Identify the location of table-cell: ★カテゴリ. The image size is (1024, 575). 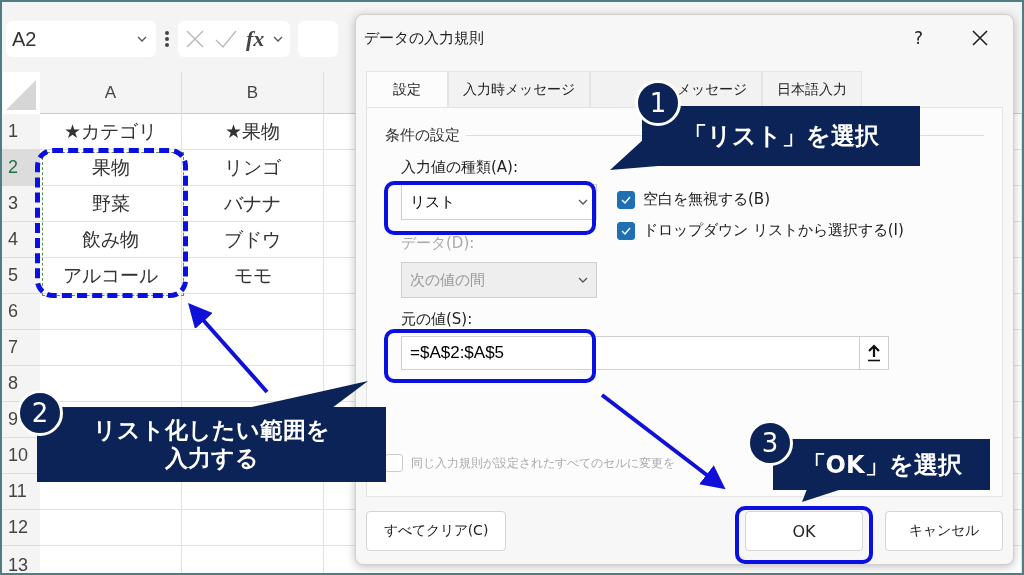
(111, 132).